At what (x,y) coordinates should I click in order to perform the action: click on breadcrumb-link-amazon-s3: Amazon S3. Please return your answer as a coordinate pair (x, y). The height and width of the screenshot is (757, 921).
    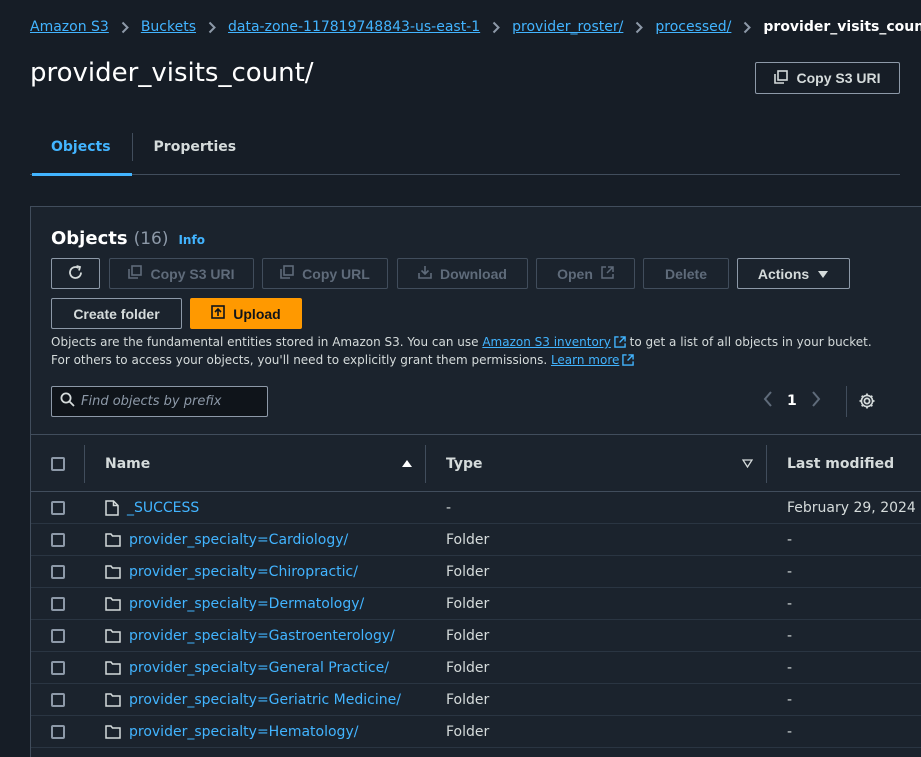
    Looking at the image, I should click on (69, 27).